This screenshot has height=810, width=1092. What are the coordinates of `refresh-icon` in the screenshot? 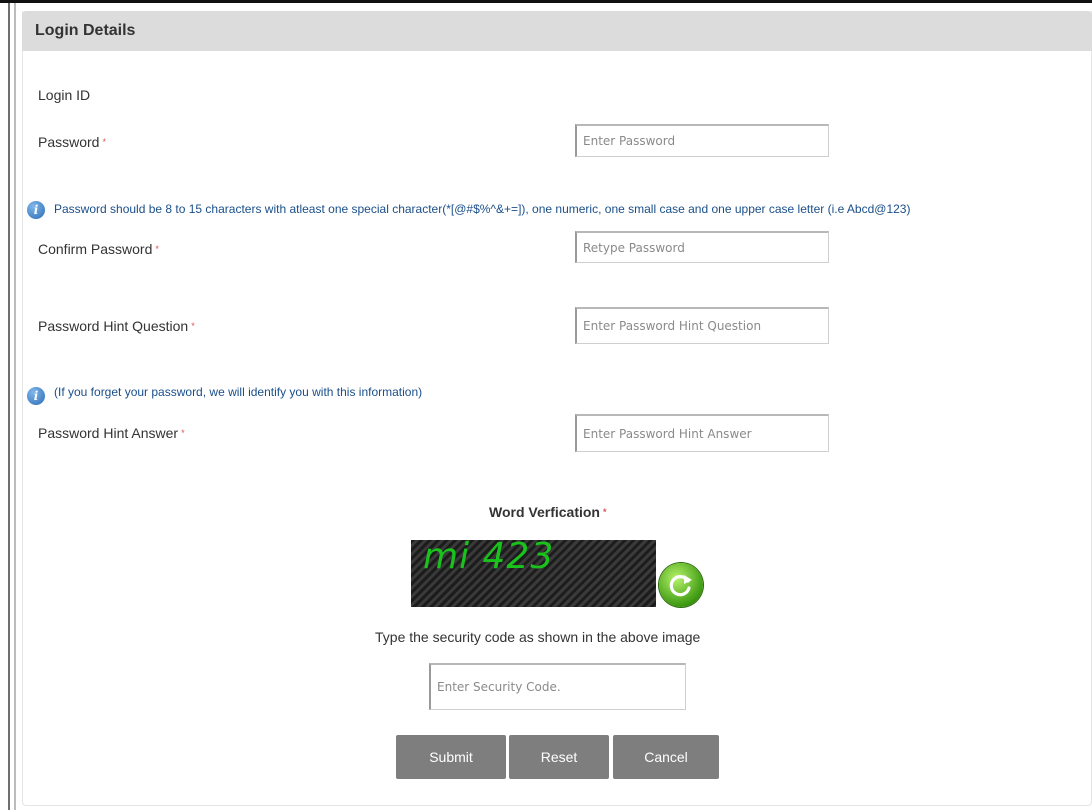 It's located at (680, 586).